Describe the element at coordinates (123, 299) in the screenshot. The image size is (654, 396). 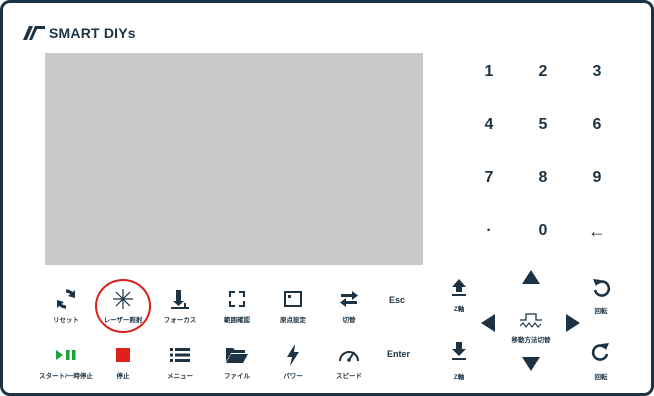
I see `laser-icon` at that location.